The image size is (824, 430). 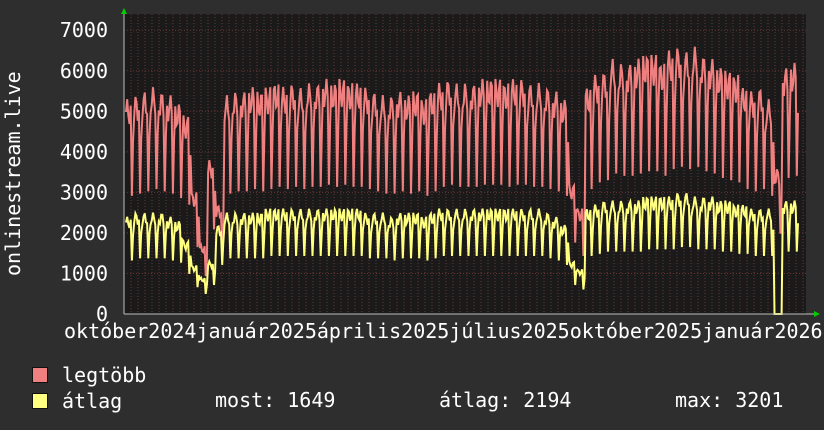 I want to click on legend-item-atlag: átlag, so click(x=89, y=401).